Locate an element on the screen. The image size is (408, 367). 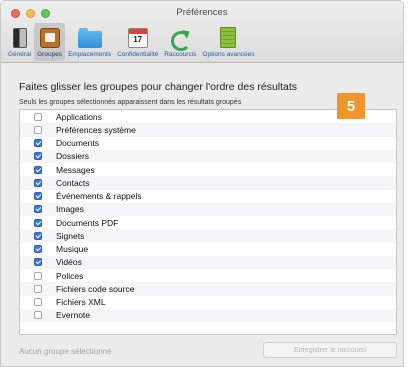
group-row: Documents is located at coordinates (208, 143).